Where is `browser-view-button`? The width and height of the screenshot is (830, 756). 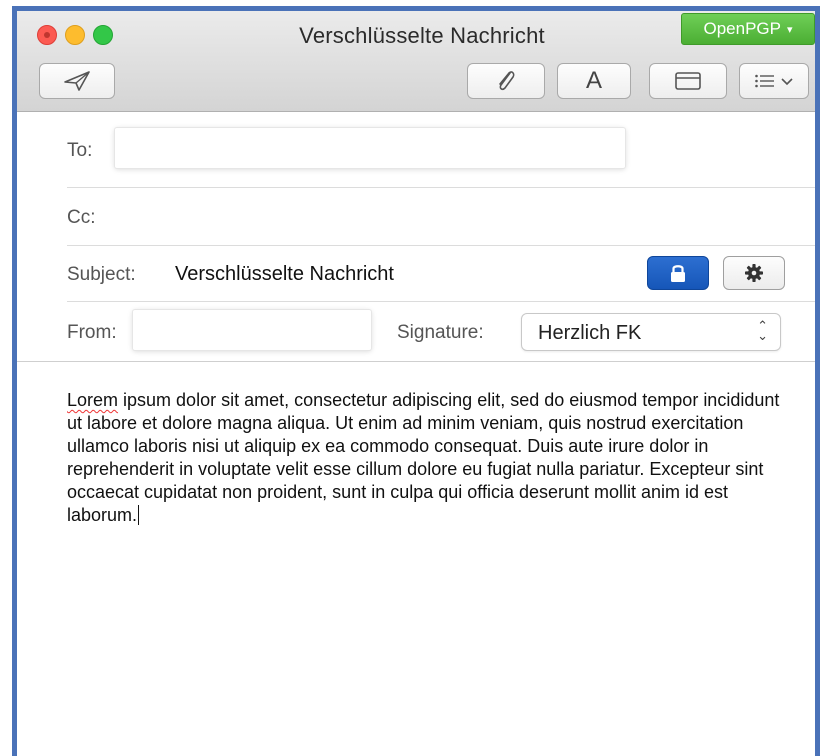
browser-view-button is located at coordinates (688, 81).